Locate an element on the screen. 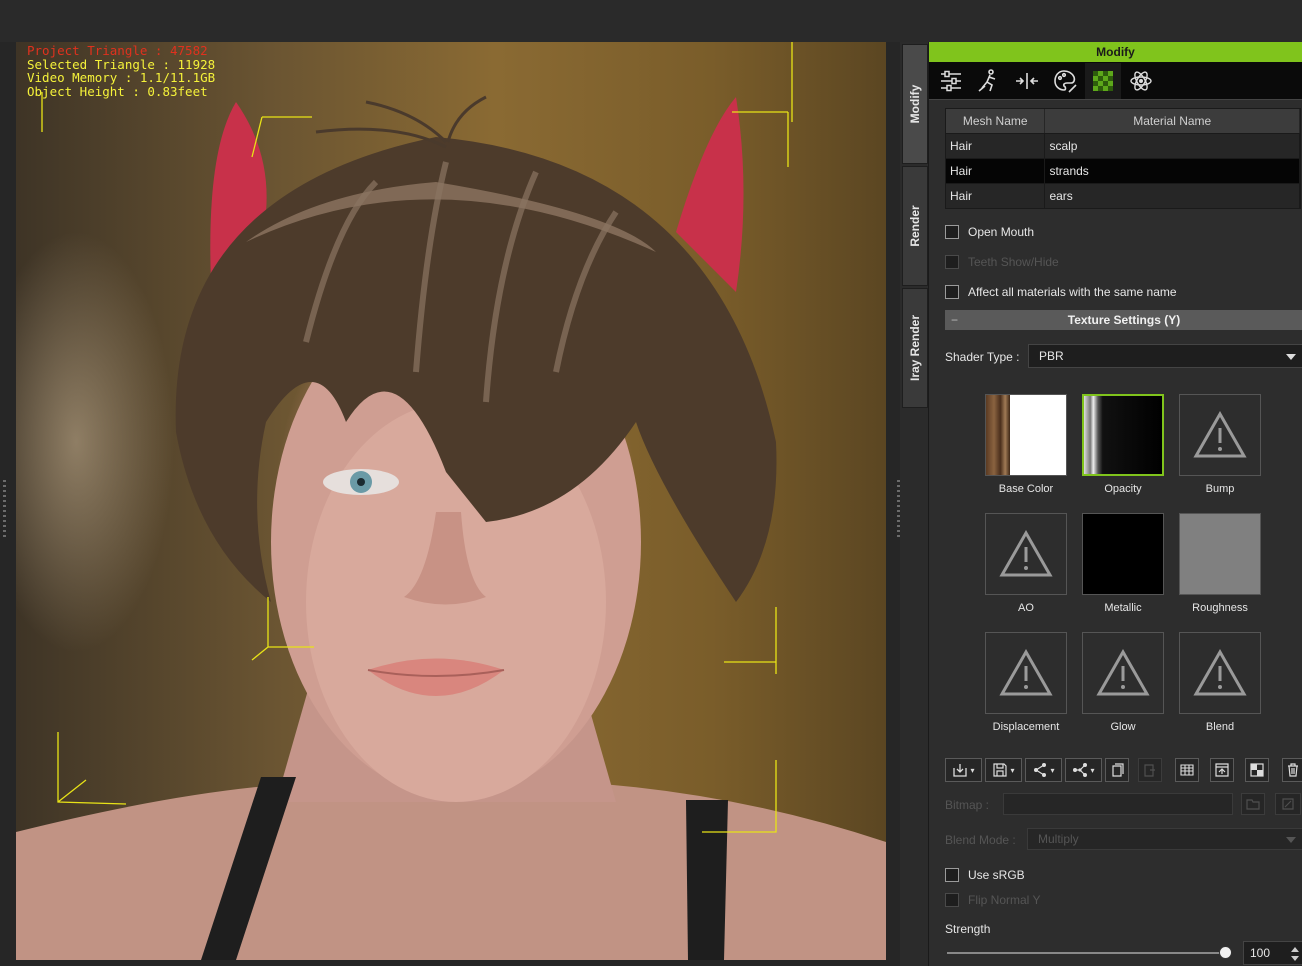  use-srgb-checkbox: Use sRGB is located at coordinates (985, 875).